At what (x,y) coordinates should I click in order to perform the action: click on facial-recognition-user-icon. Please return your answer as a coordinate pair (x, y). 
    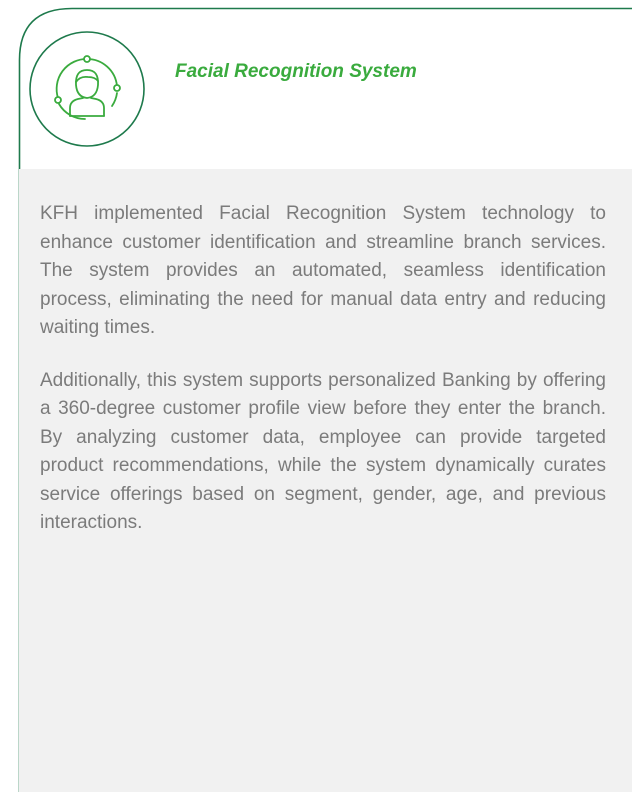
    Looking at the image, I should click on (87, 89).